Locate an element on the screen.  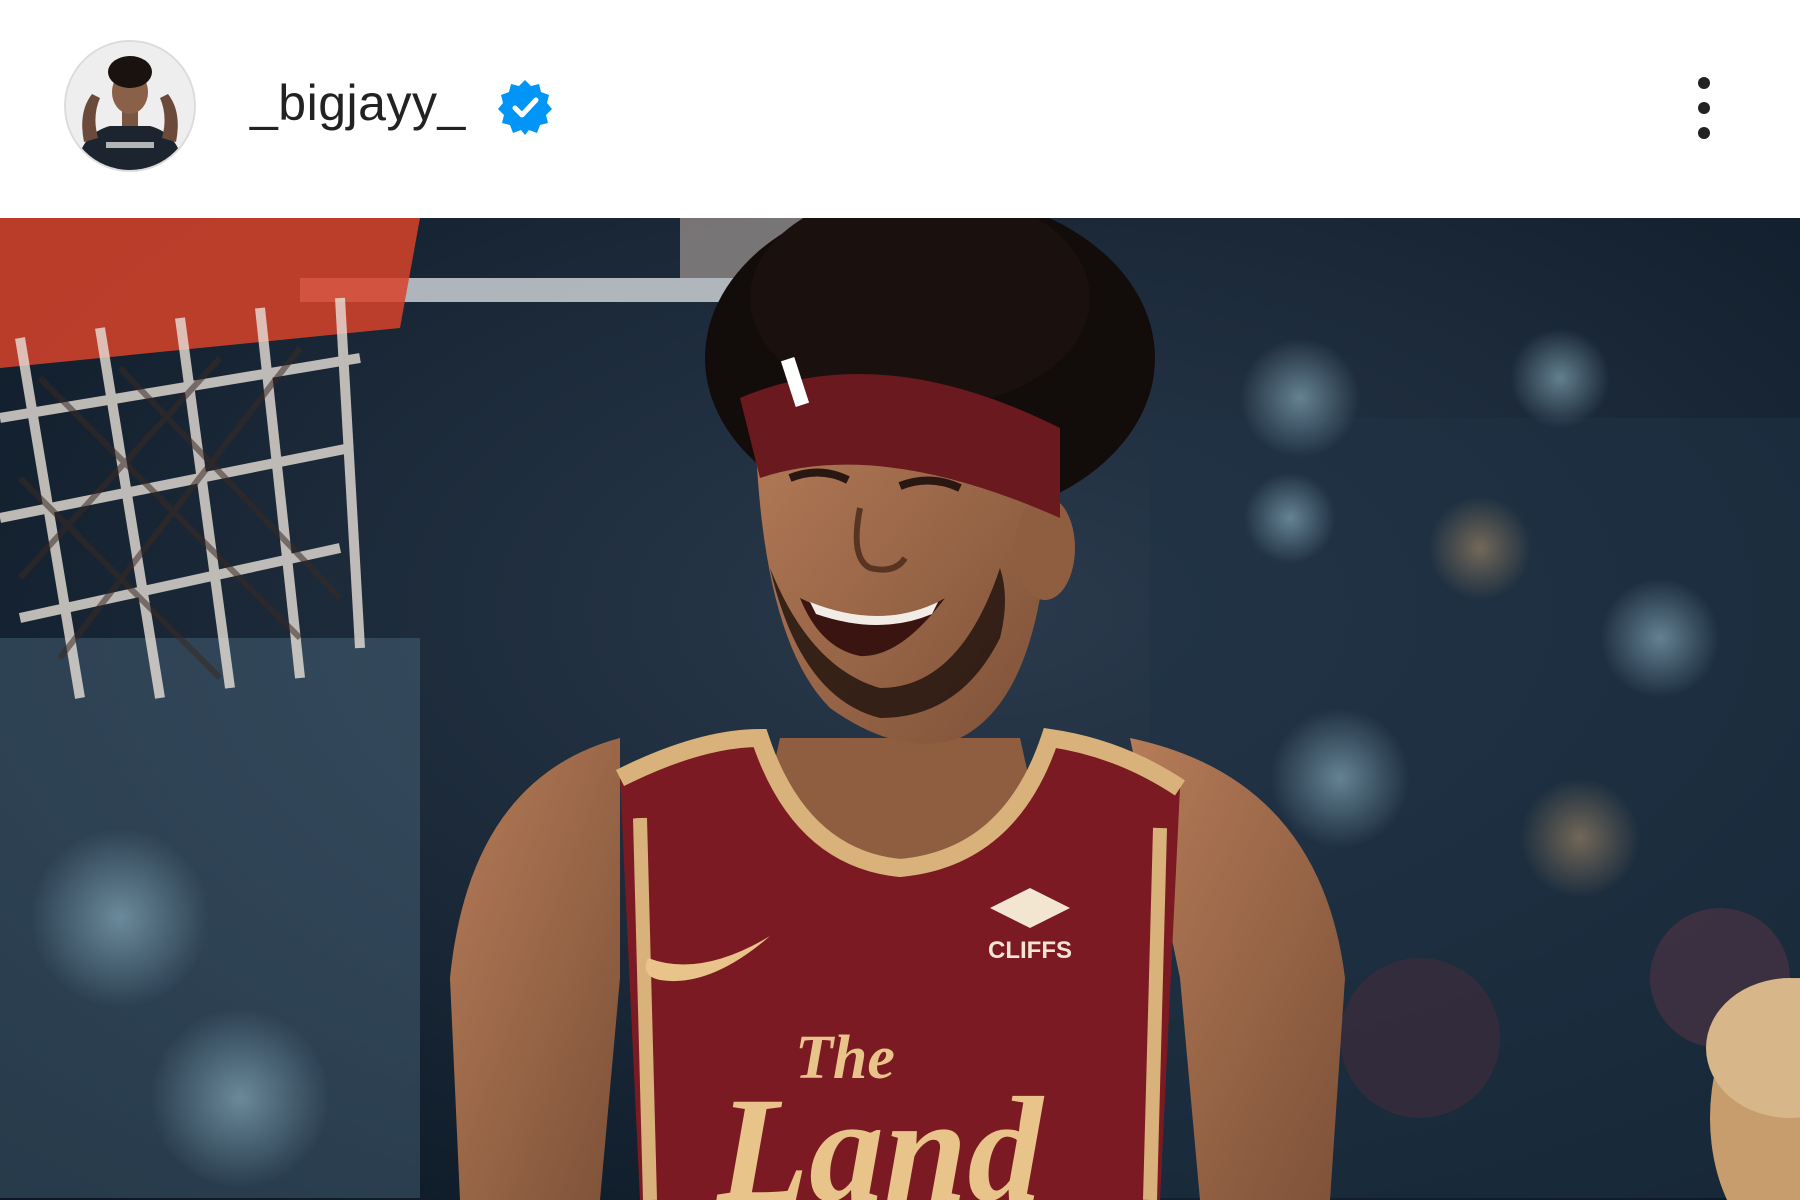
avatar-photo is located at coordinates (130, 106).